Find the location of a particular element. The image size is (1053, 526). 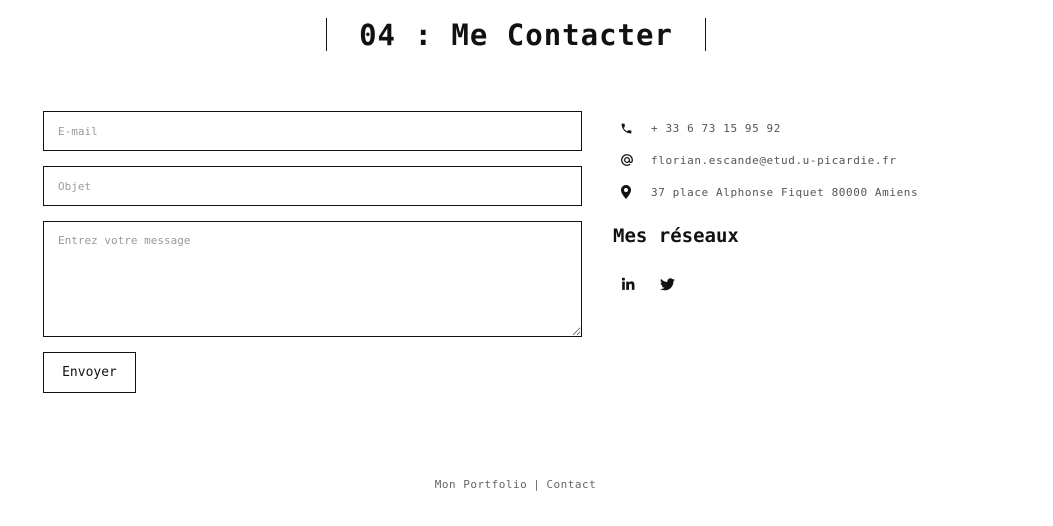

section-title-frame: 04 : Me Contacter is located at coordinates (516, 34).